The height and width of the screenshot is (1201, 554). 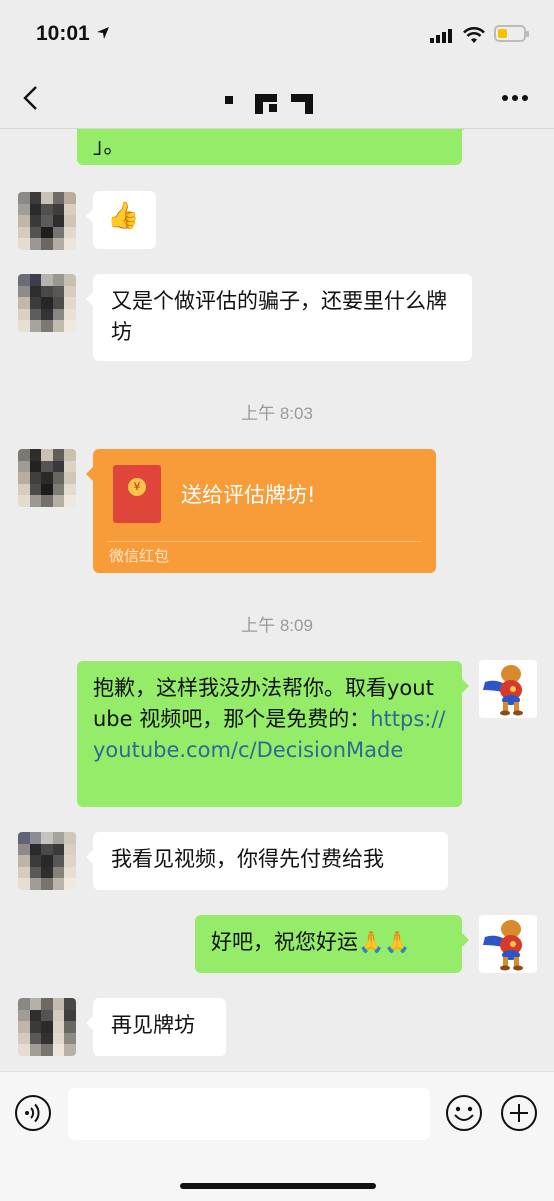 What do you see at coordinates (311, 942) in the screenshot?
I see `message-text: 好吧，祝您好运🙏🙏` at bounding box center [311, 942].